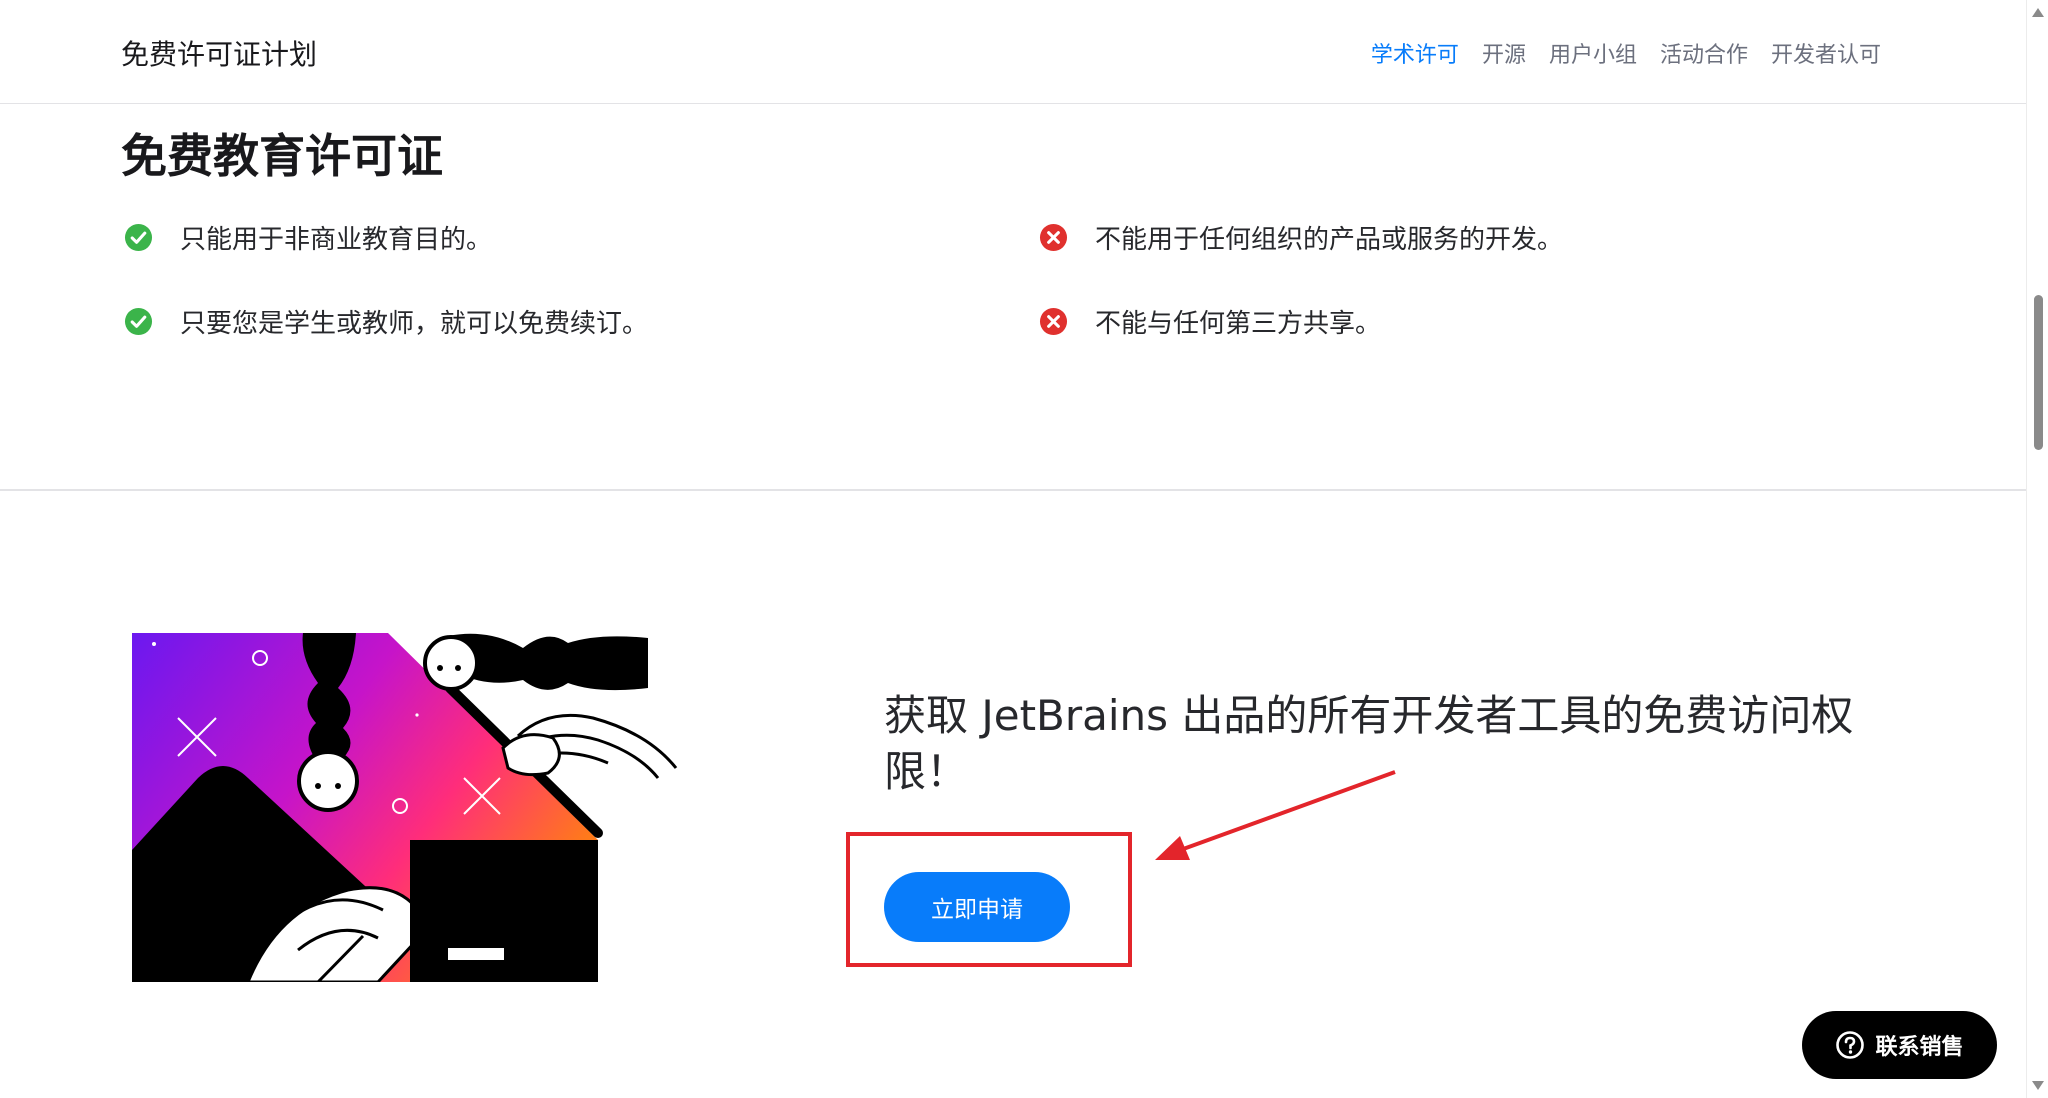 This screenshot has width=2048, height=1098. I want to click on nav-item-academic-license: 学术许可, so click(1415, 53).